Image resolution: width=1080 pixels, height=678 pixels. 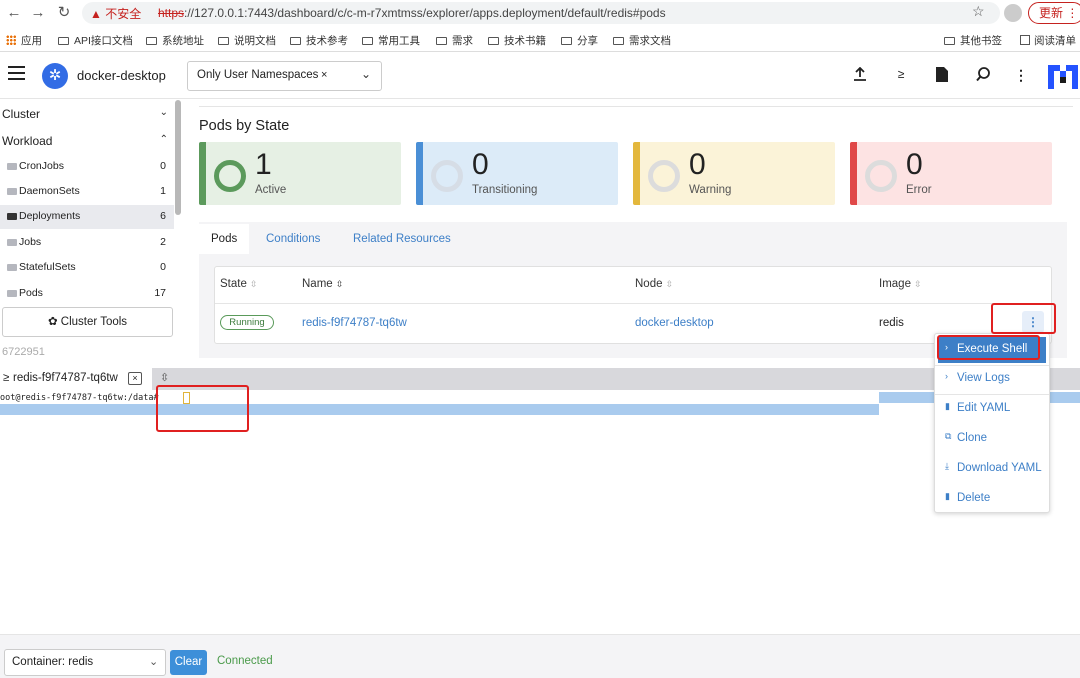 I want to click on bookmark-folder: 技术参考, so click(x=319, y=40).